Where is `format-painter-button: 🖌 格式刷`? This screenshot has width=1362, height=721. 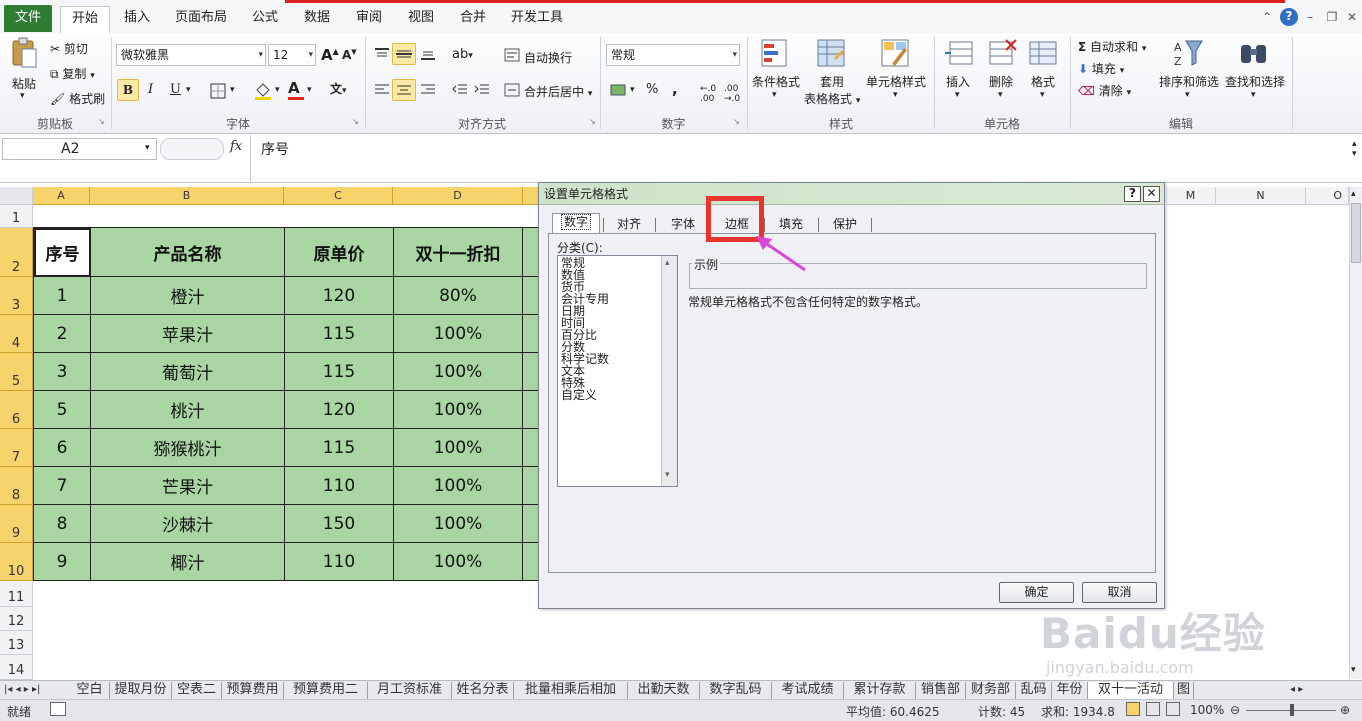
format-painter-button: 🖌 格式刷 is located at coordinates (77, 98).